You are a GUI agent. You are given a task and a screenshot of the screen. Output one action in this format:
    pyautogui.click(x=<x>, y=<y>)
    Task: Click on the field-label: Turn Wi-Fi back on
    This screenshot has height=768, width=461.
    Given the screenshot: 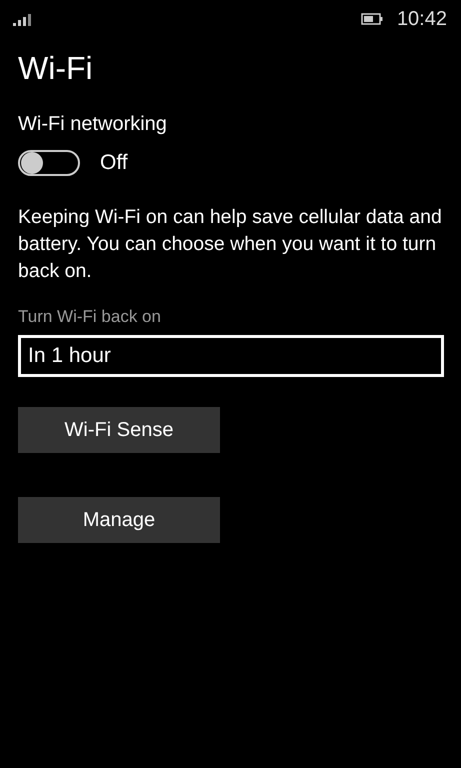 What is the action you would take?
    pyautogui.click(x=89, y=317)
    